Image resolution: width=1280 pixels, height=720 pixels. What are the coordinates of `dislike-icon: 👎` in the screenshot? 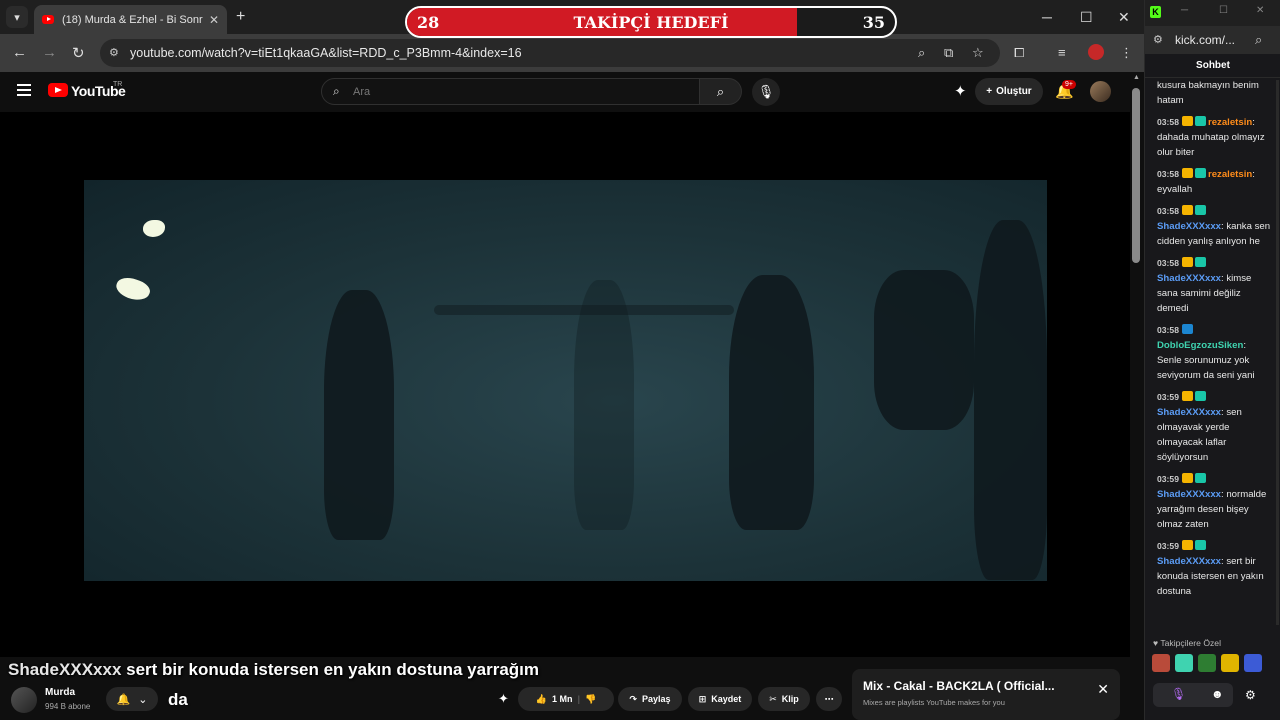 It's located at (590, 699).